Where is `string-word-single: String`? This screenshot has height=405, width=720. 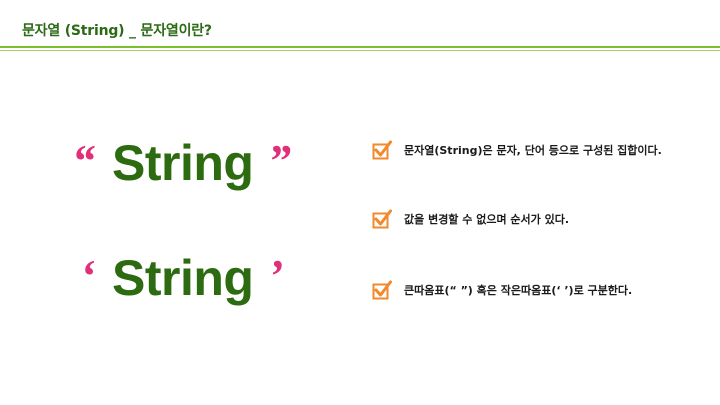 string-word-single: String is located at coordinates (183, 278).